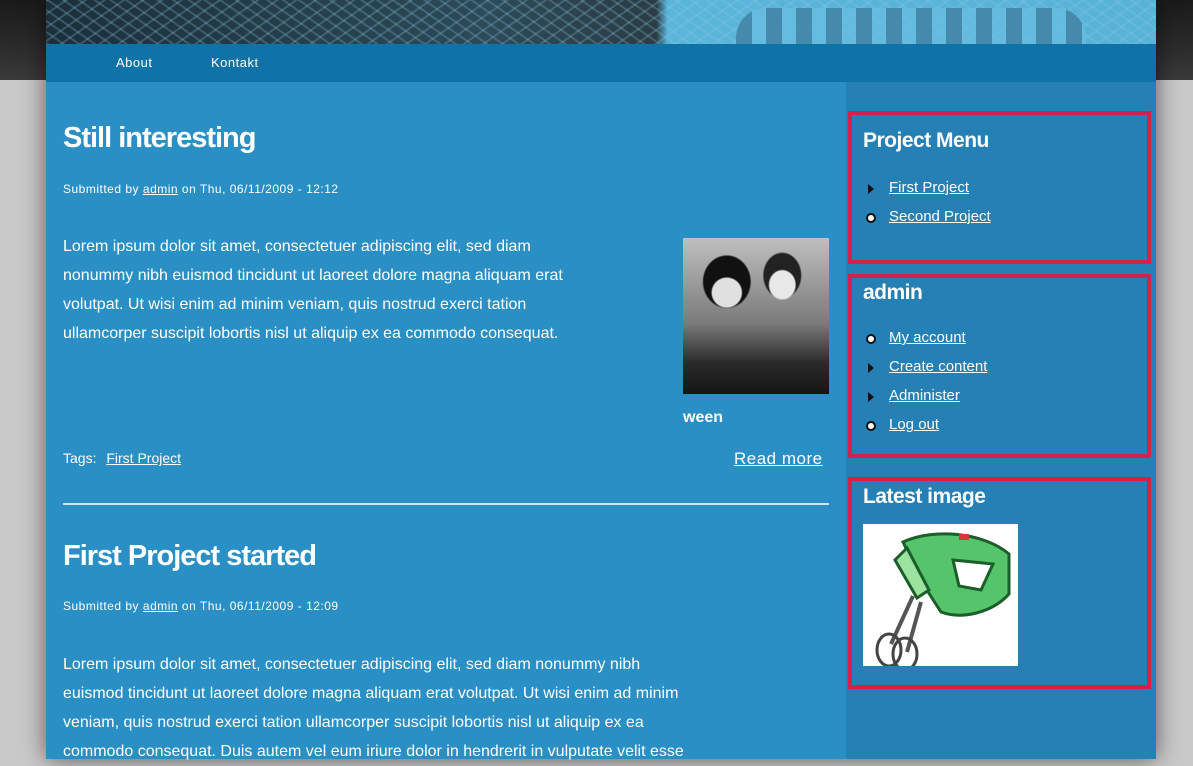  I want to click on menu-item: My account, so click(926, 343).